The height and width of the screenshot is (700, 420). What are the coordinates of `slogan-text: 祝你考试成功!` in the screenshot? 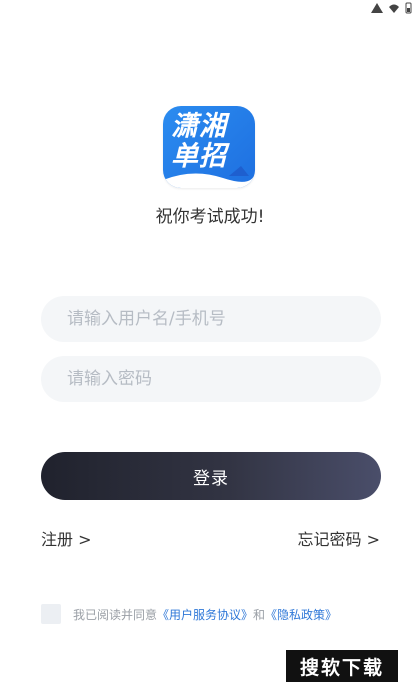 It's located at (210, 217).